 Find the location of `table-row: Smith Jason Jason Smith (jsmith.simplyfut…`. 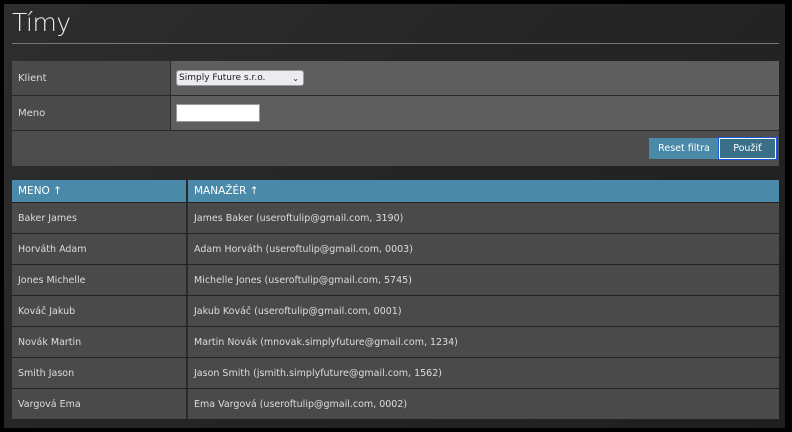

table-row: Smith Jason Jason Smith (jsmith.simplyfut… is located at coordinates (395, 373).